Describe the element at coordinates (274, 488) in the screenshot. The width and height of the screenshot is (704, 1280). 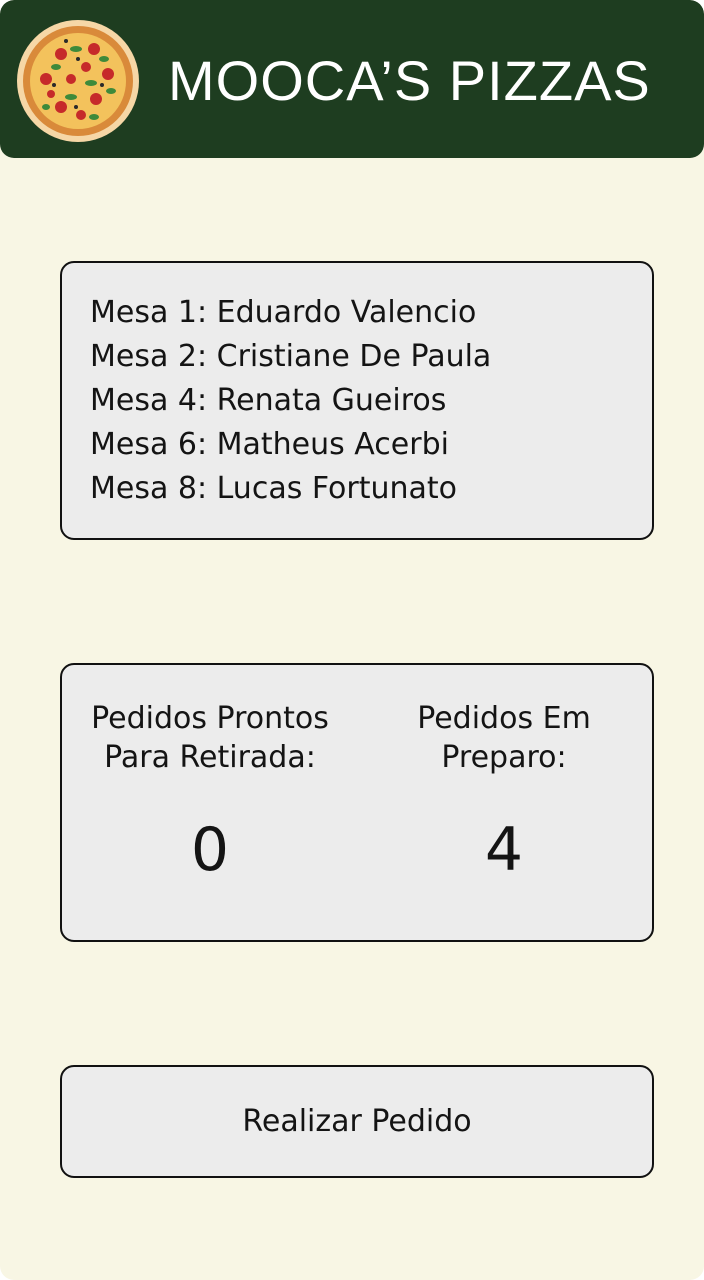
I see `list-item: Mesa 8: Lucas Fortunato` at that location.